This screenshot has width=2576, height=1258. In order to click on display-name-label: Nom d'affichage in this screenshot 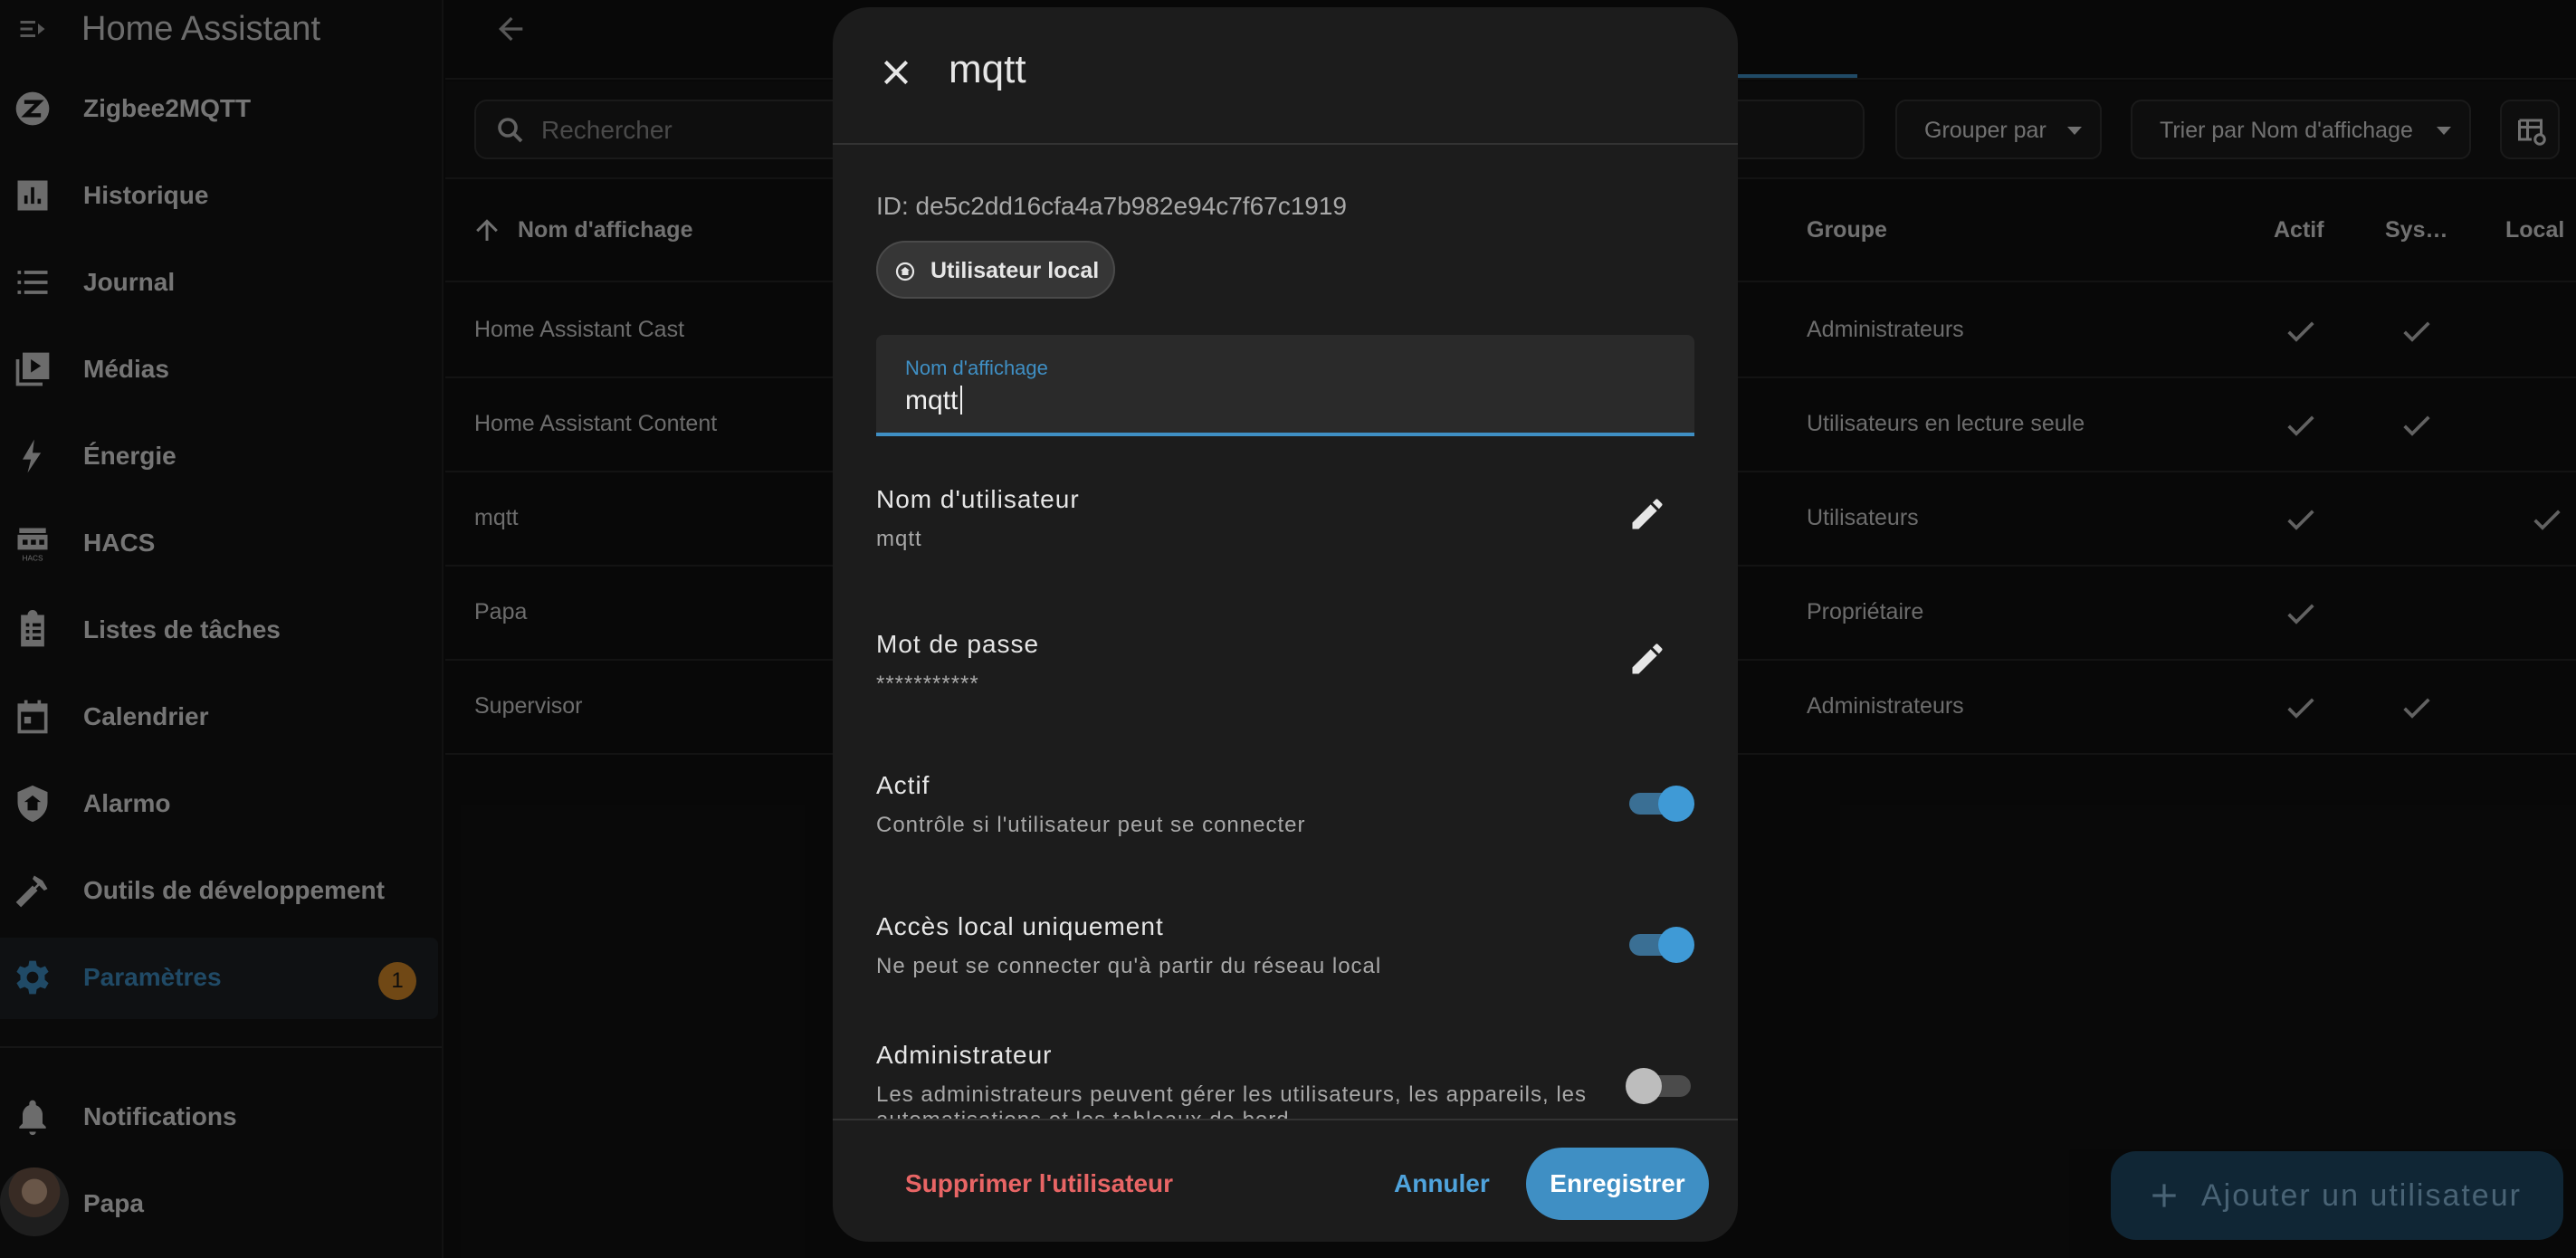, I will do `click(977, 368)`.